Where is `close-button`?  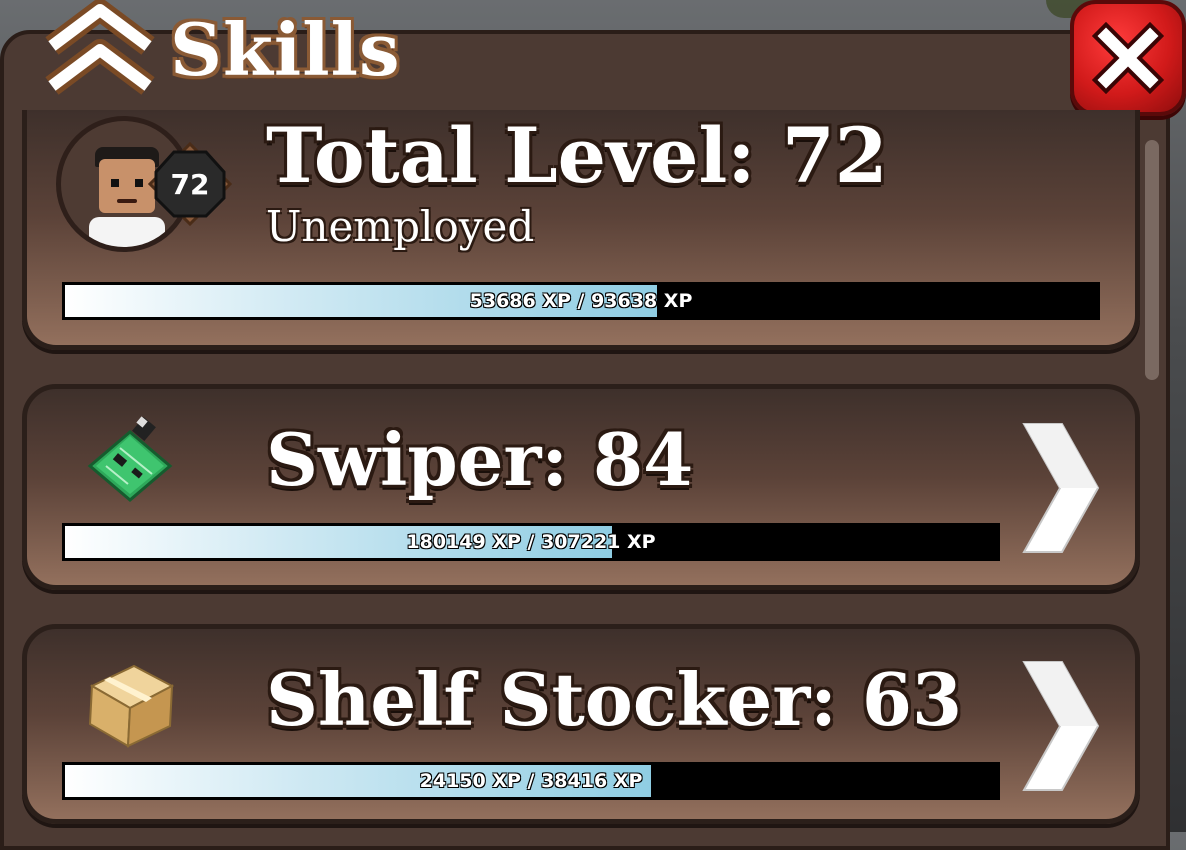 close-button is located at coordinates (1128, 58).